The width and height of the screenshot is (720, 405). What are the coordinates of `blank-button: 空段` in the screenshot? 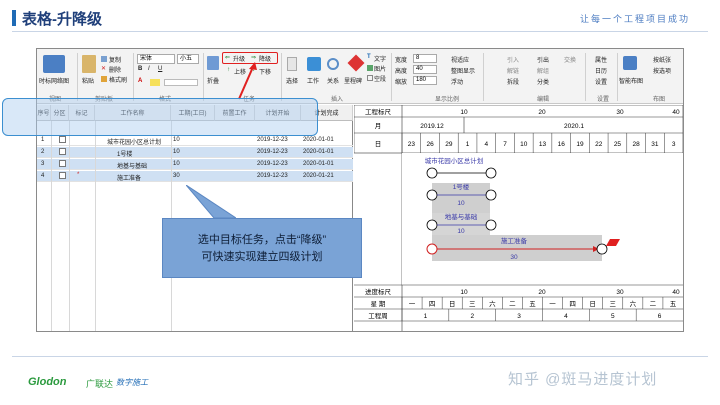 It's located at (380, 78).